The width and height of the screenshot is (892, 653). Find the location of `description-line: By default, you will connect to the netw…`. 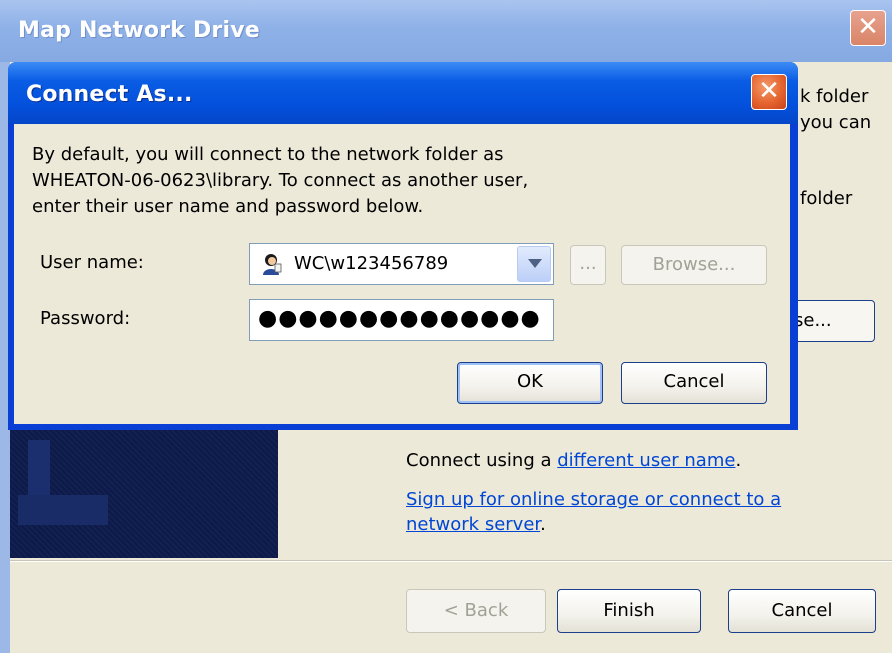

description-line: By default, you will connect to the netw… is located at coordinates (268, 154).